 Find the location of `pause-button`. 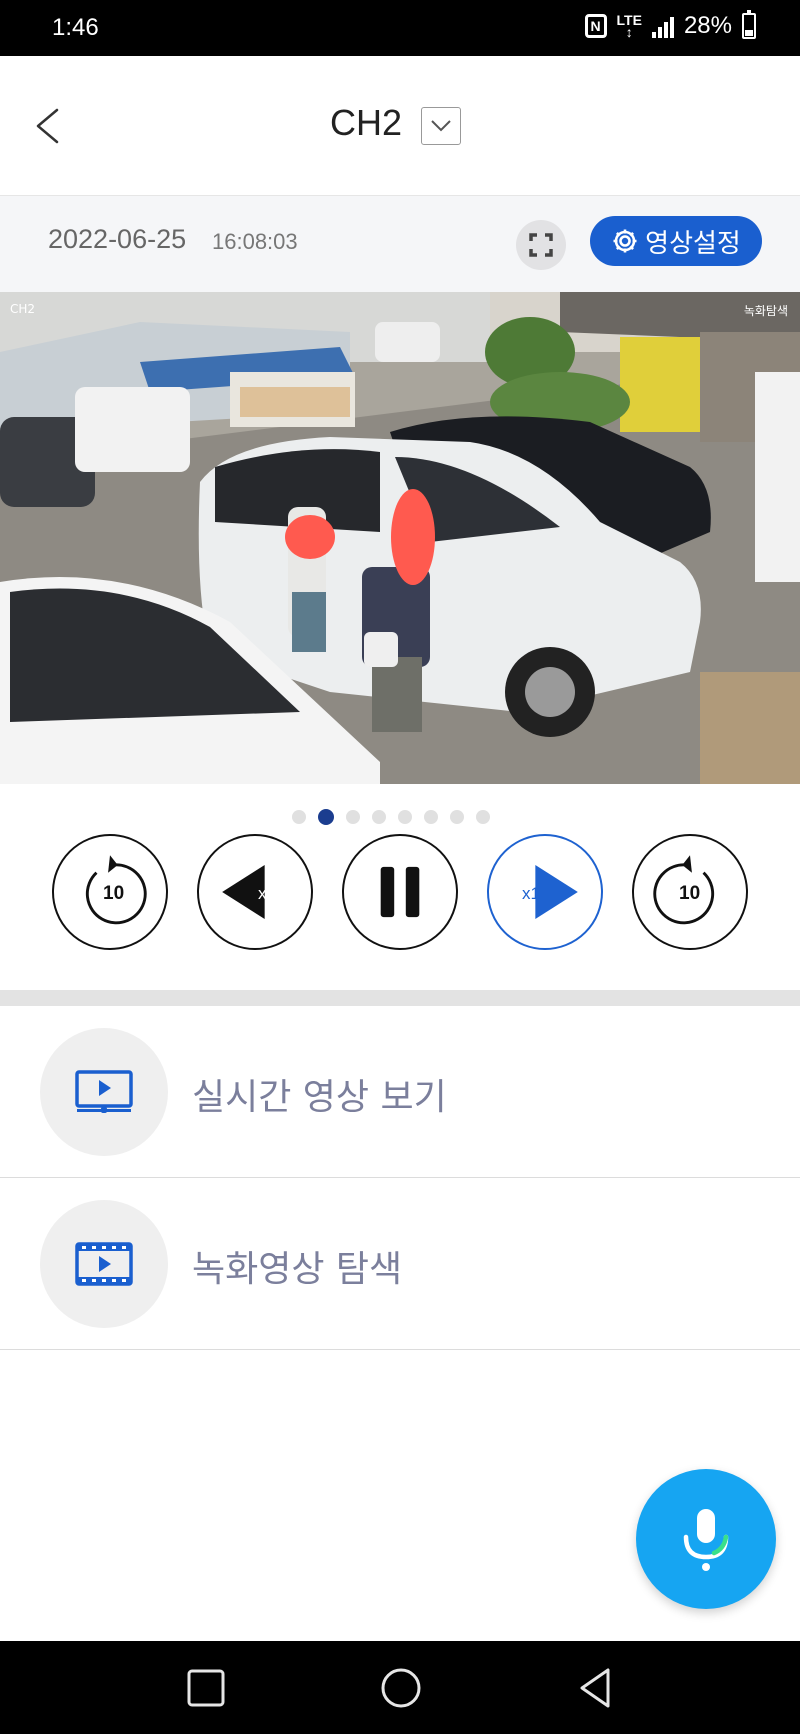

pause-button is located at coordinates (400, 892).